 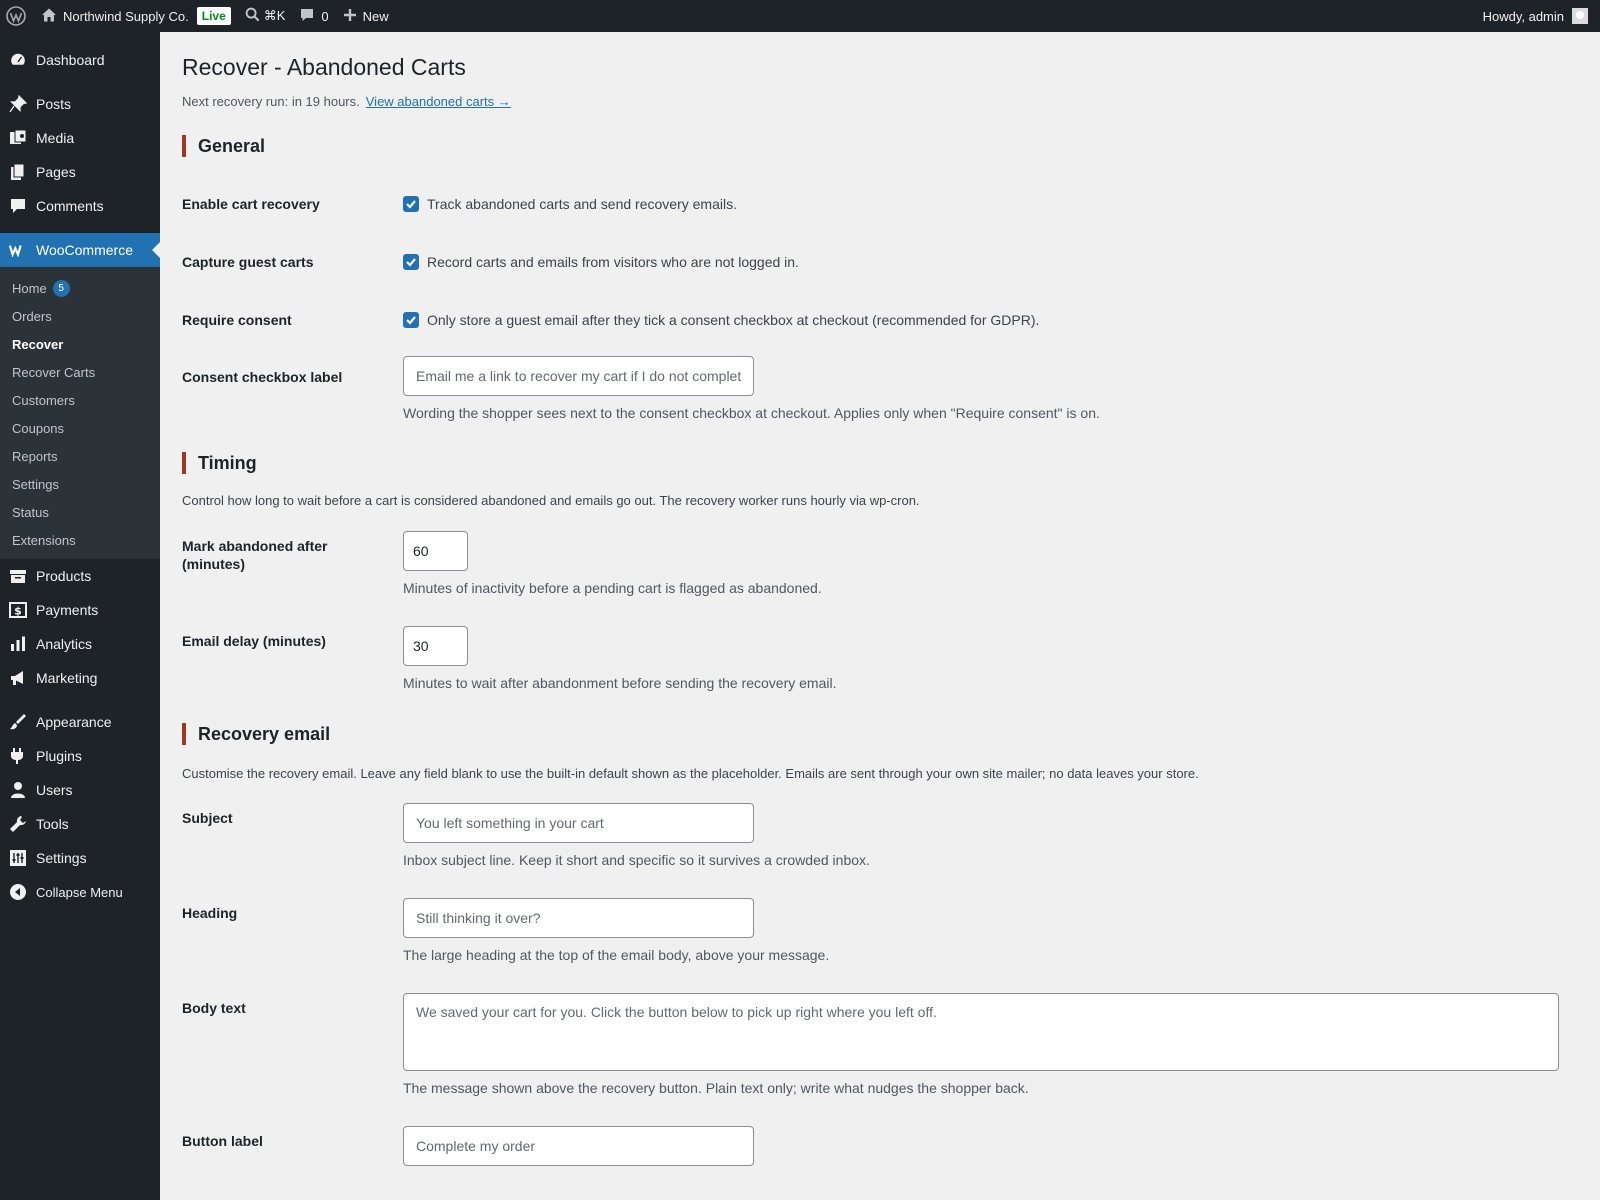 I want to click on sidebar-item-settings: Settings, so click(x=80, y=858).